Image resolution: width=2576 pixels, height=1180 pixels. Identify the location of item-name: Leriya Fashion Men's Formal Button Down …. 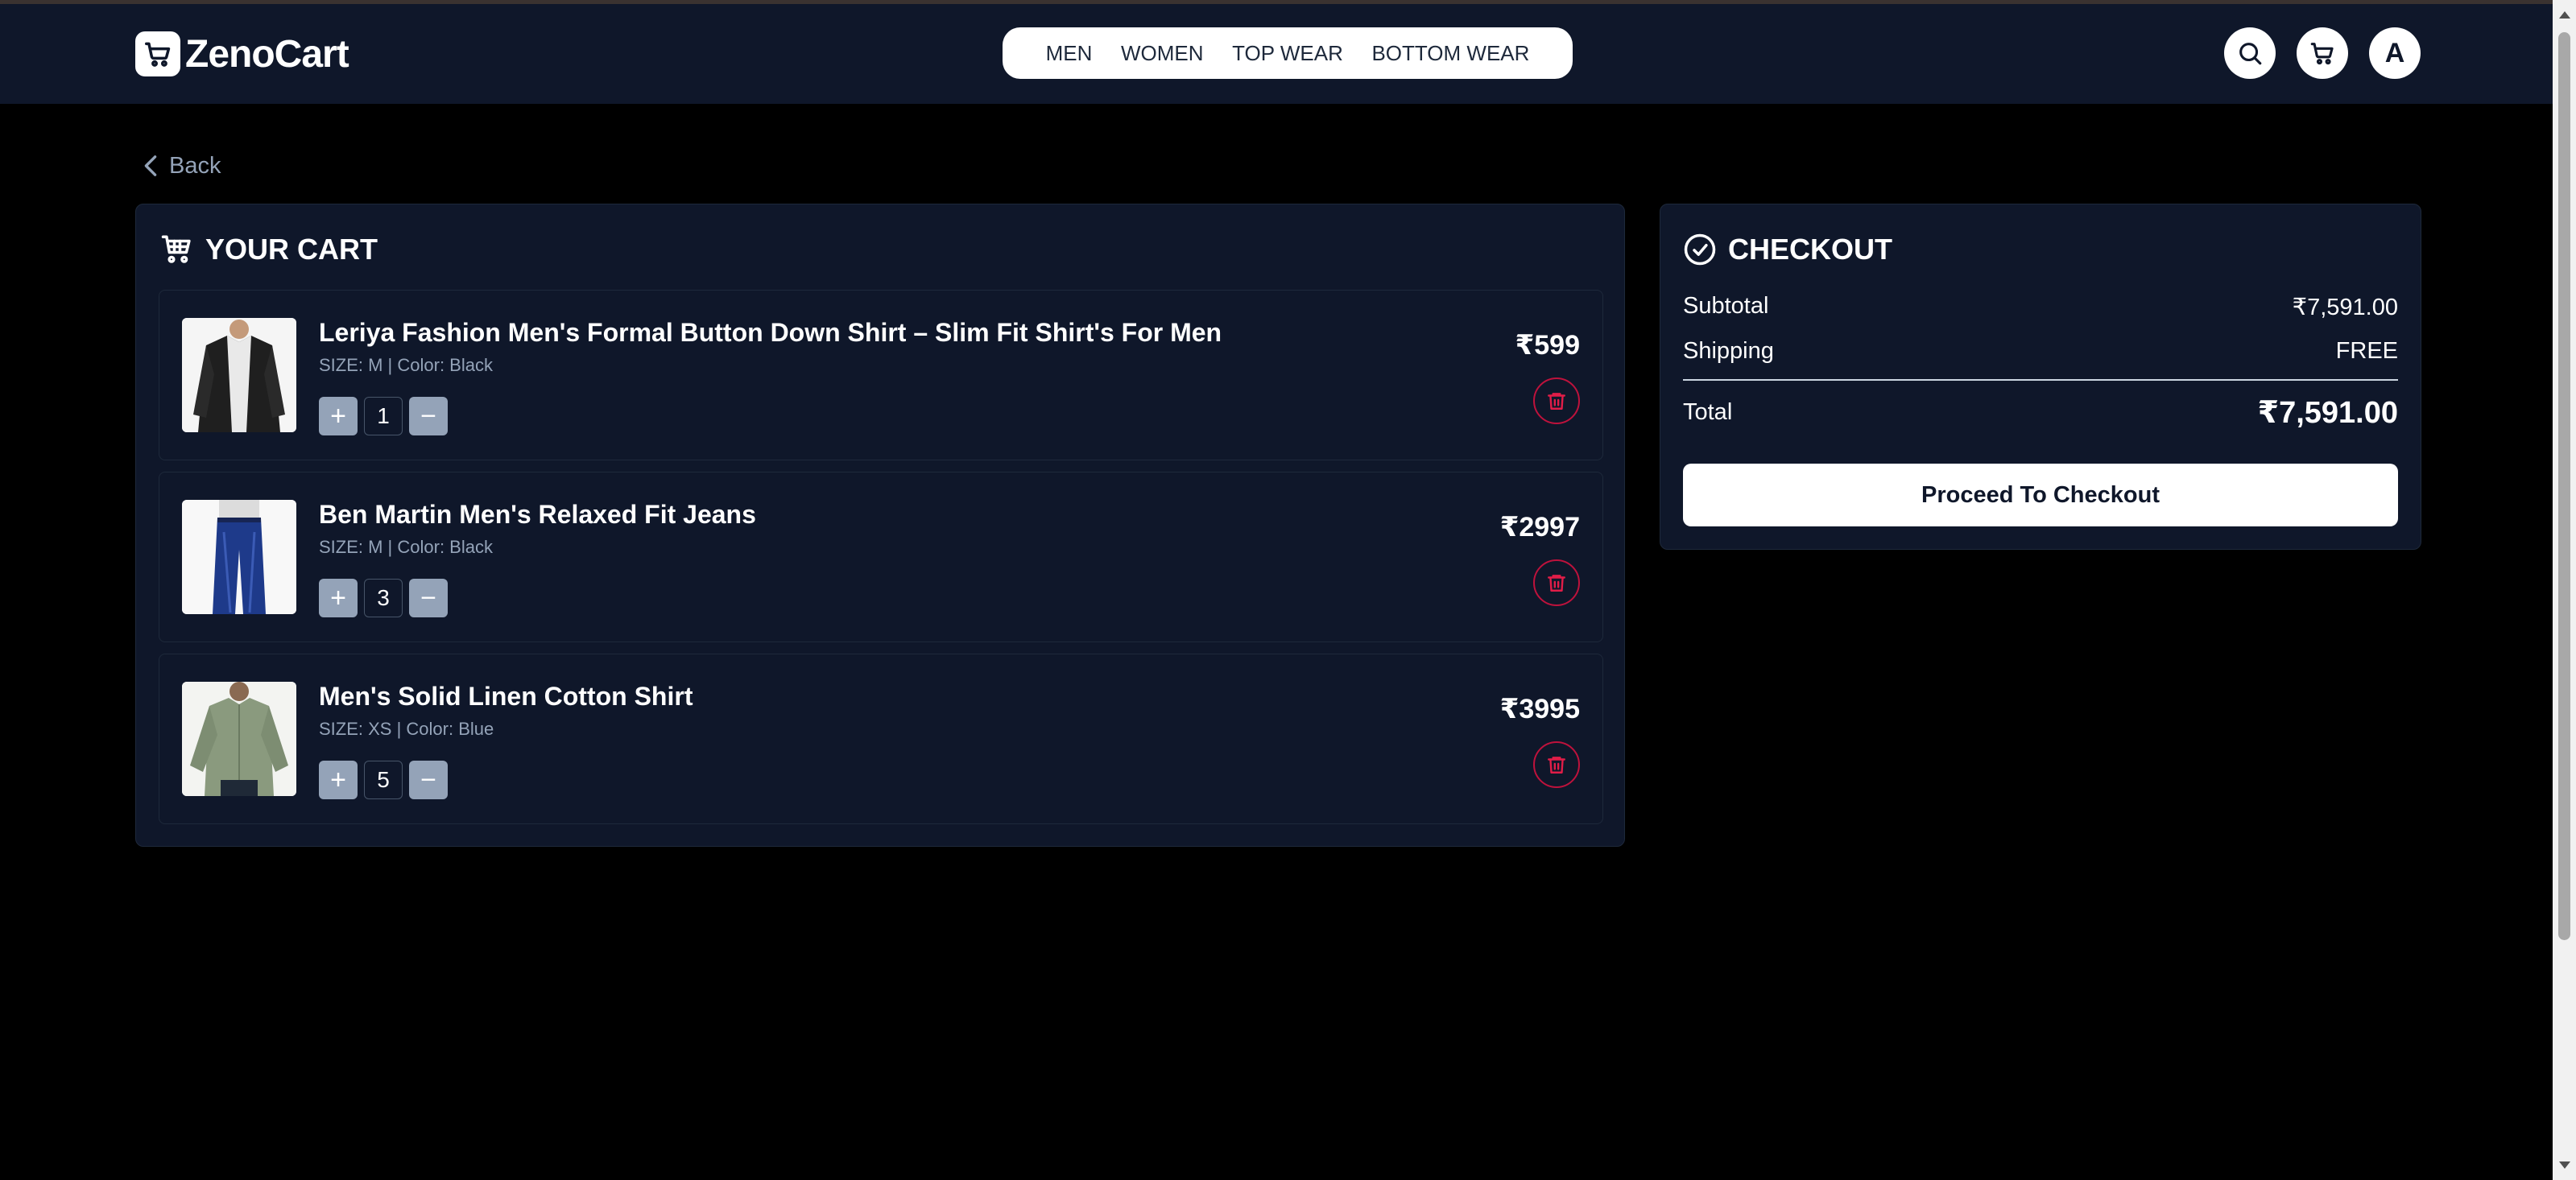
(770, 332).